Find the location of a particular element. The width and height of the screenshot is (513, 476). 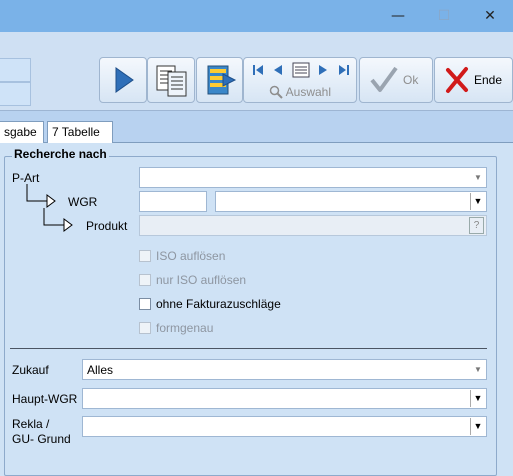

previous-record-button is located at coordinates (278, 70).